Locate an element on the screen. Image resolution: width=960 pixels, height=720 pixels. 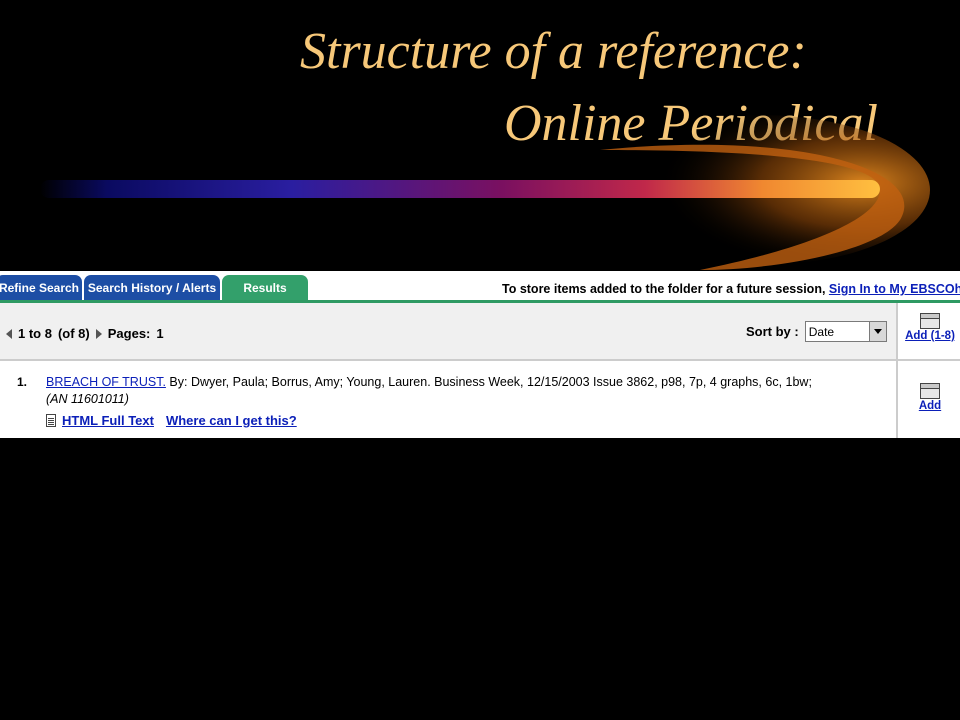
document-icon is located at coordinates (51, 420).